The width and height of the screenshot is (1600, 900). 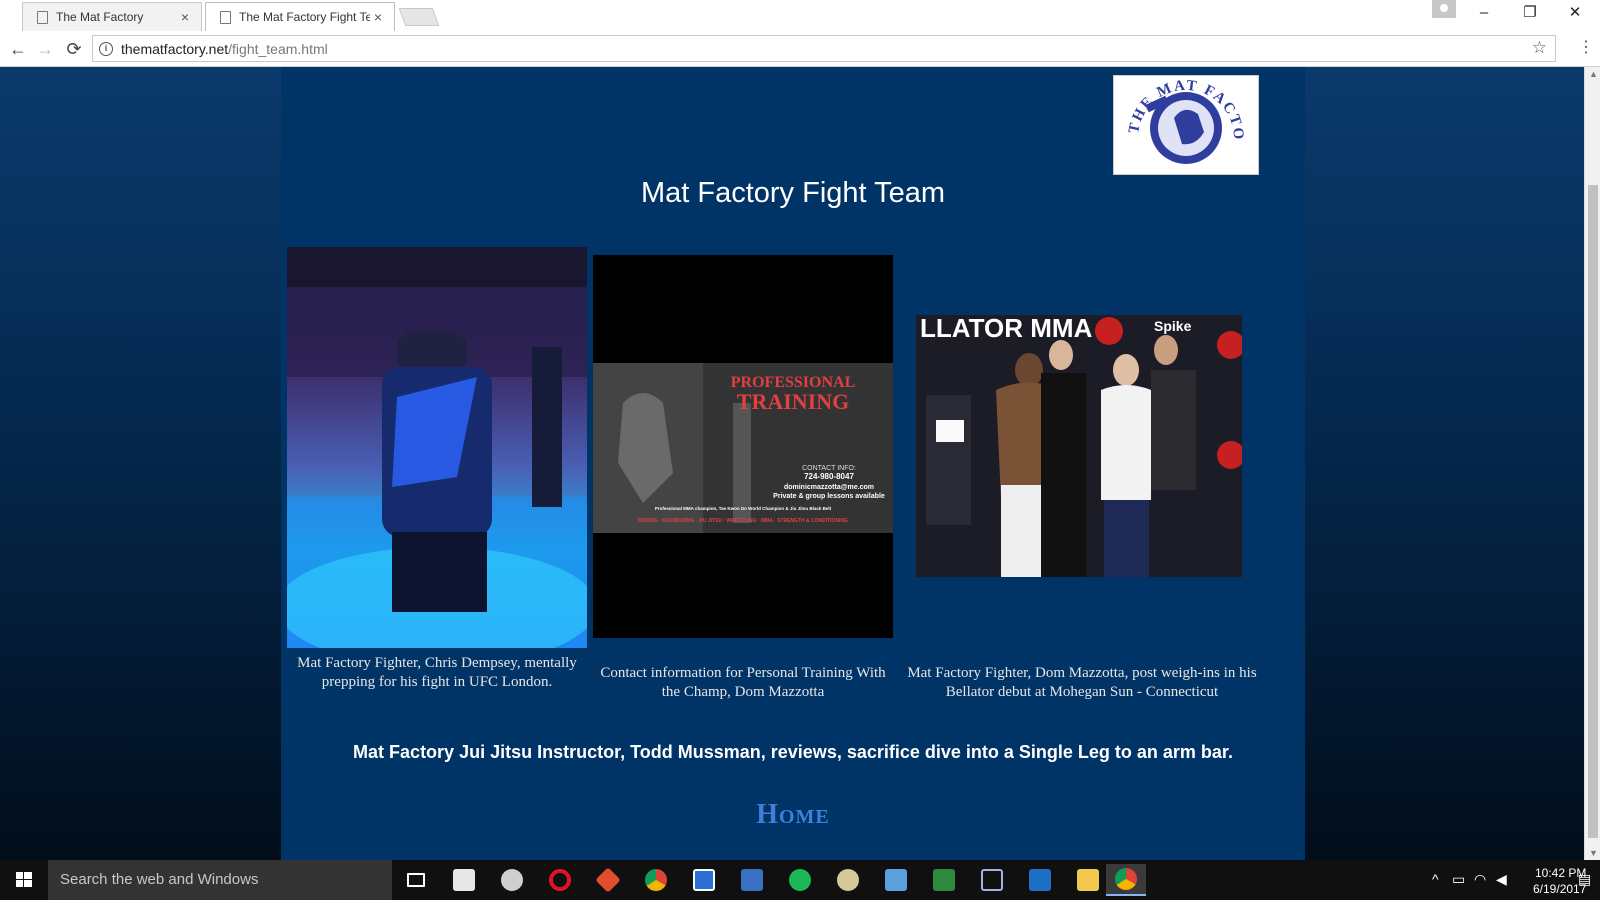 What do you see at coordinates (1458, 879) in the screenshot?
I see `battery-icon: ▭` at bounding box center [1458, 879].